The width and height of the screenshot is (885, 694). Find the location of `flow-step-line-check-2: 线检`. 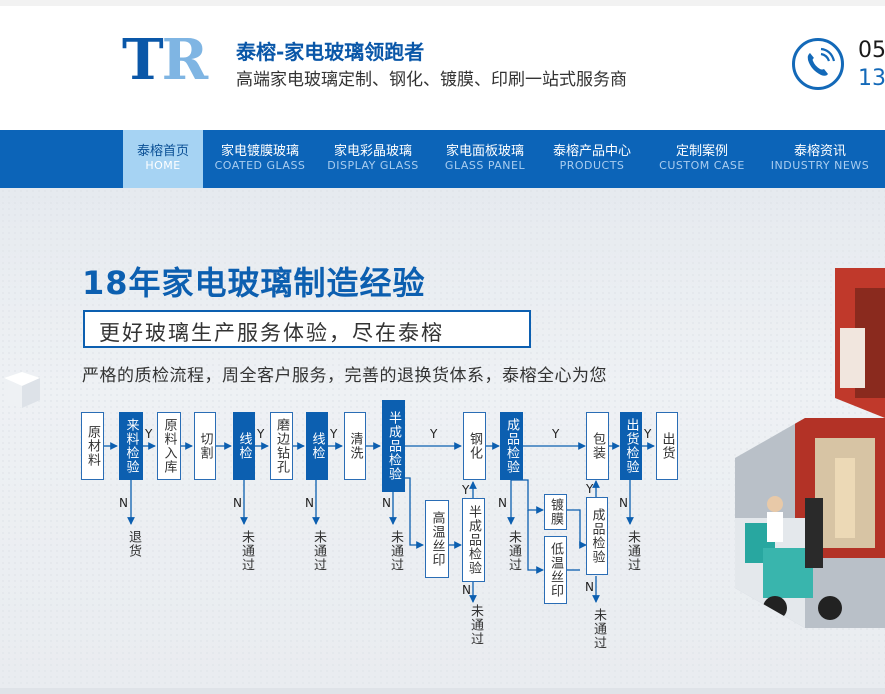

flow-step-line-check-2: 线检 is located at coordinates (317, 446).